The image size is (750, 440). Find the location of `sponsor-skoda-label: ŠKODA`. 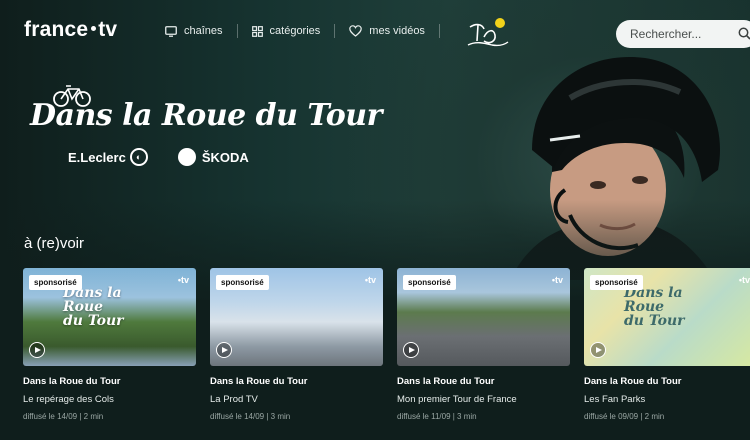

sponsor-skoda-label: ŠKODA is located at coordinates (225, 157).